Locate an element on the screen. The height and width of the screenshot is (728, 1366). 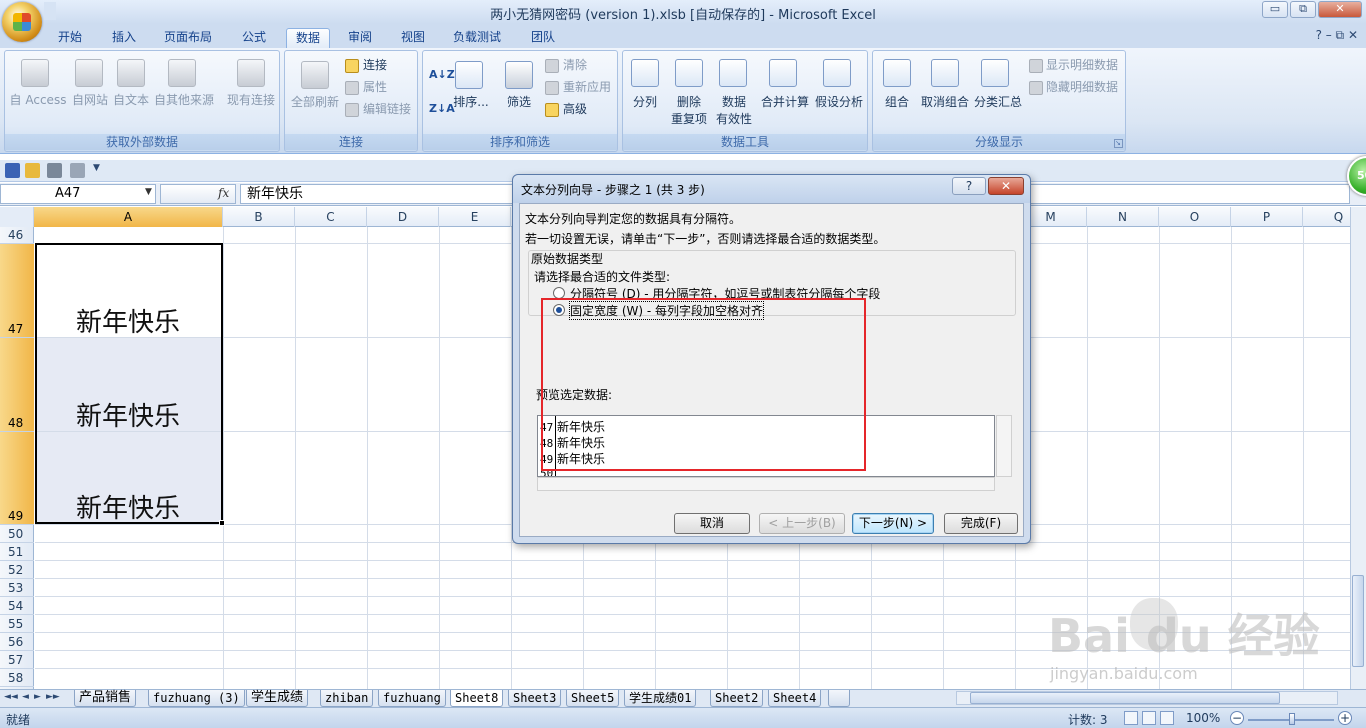
normal-view-icon is located at coordinates (1131, 718).